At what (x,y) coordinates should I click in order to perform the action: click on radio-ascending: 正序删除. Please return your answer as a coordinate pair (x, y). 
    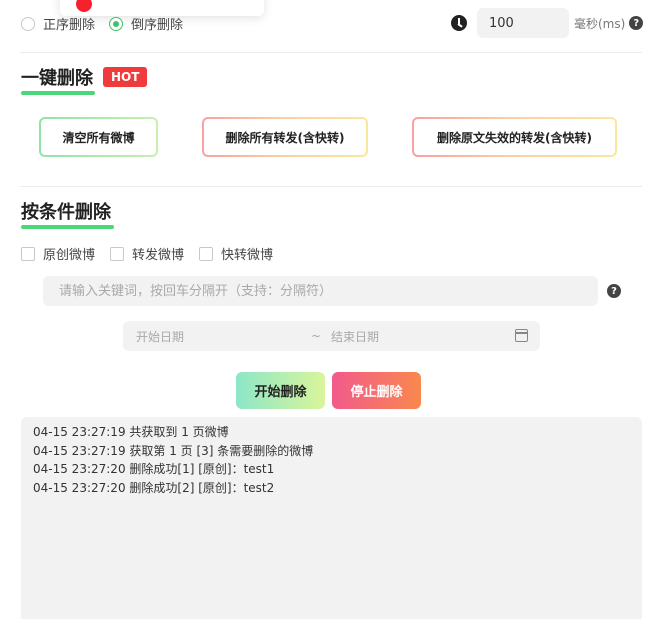
    Looking at the image, I should click on (58, 23).